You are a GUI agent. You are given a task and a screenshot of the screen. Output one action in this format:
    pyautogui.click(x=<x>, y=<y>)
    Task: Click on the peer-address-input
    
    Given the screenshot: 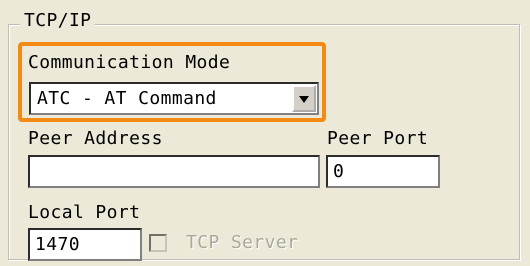 What is the action you would take?
    pyautogui.click(x=174, y=171)
    